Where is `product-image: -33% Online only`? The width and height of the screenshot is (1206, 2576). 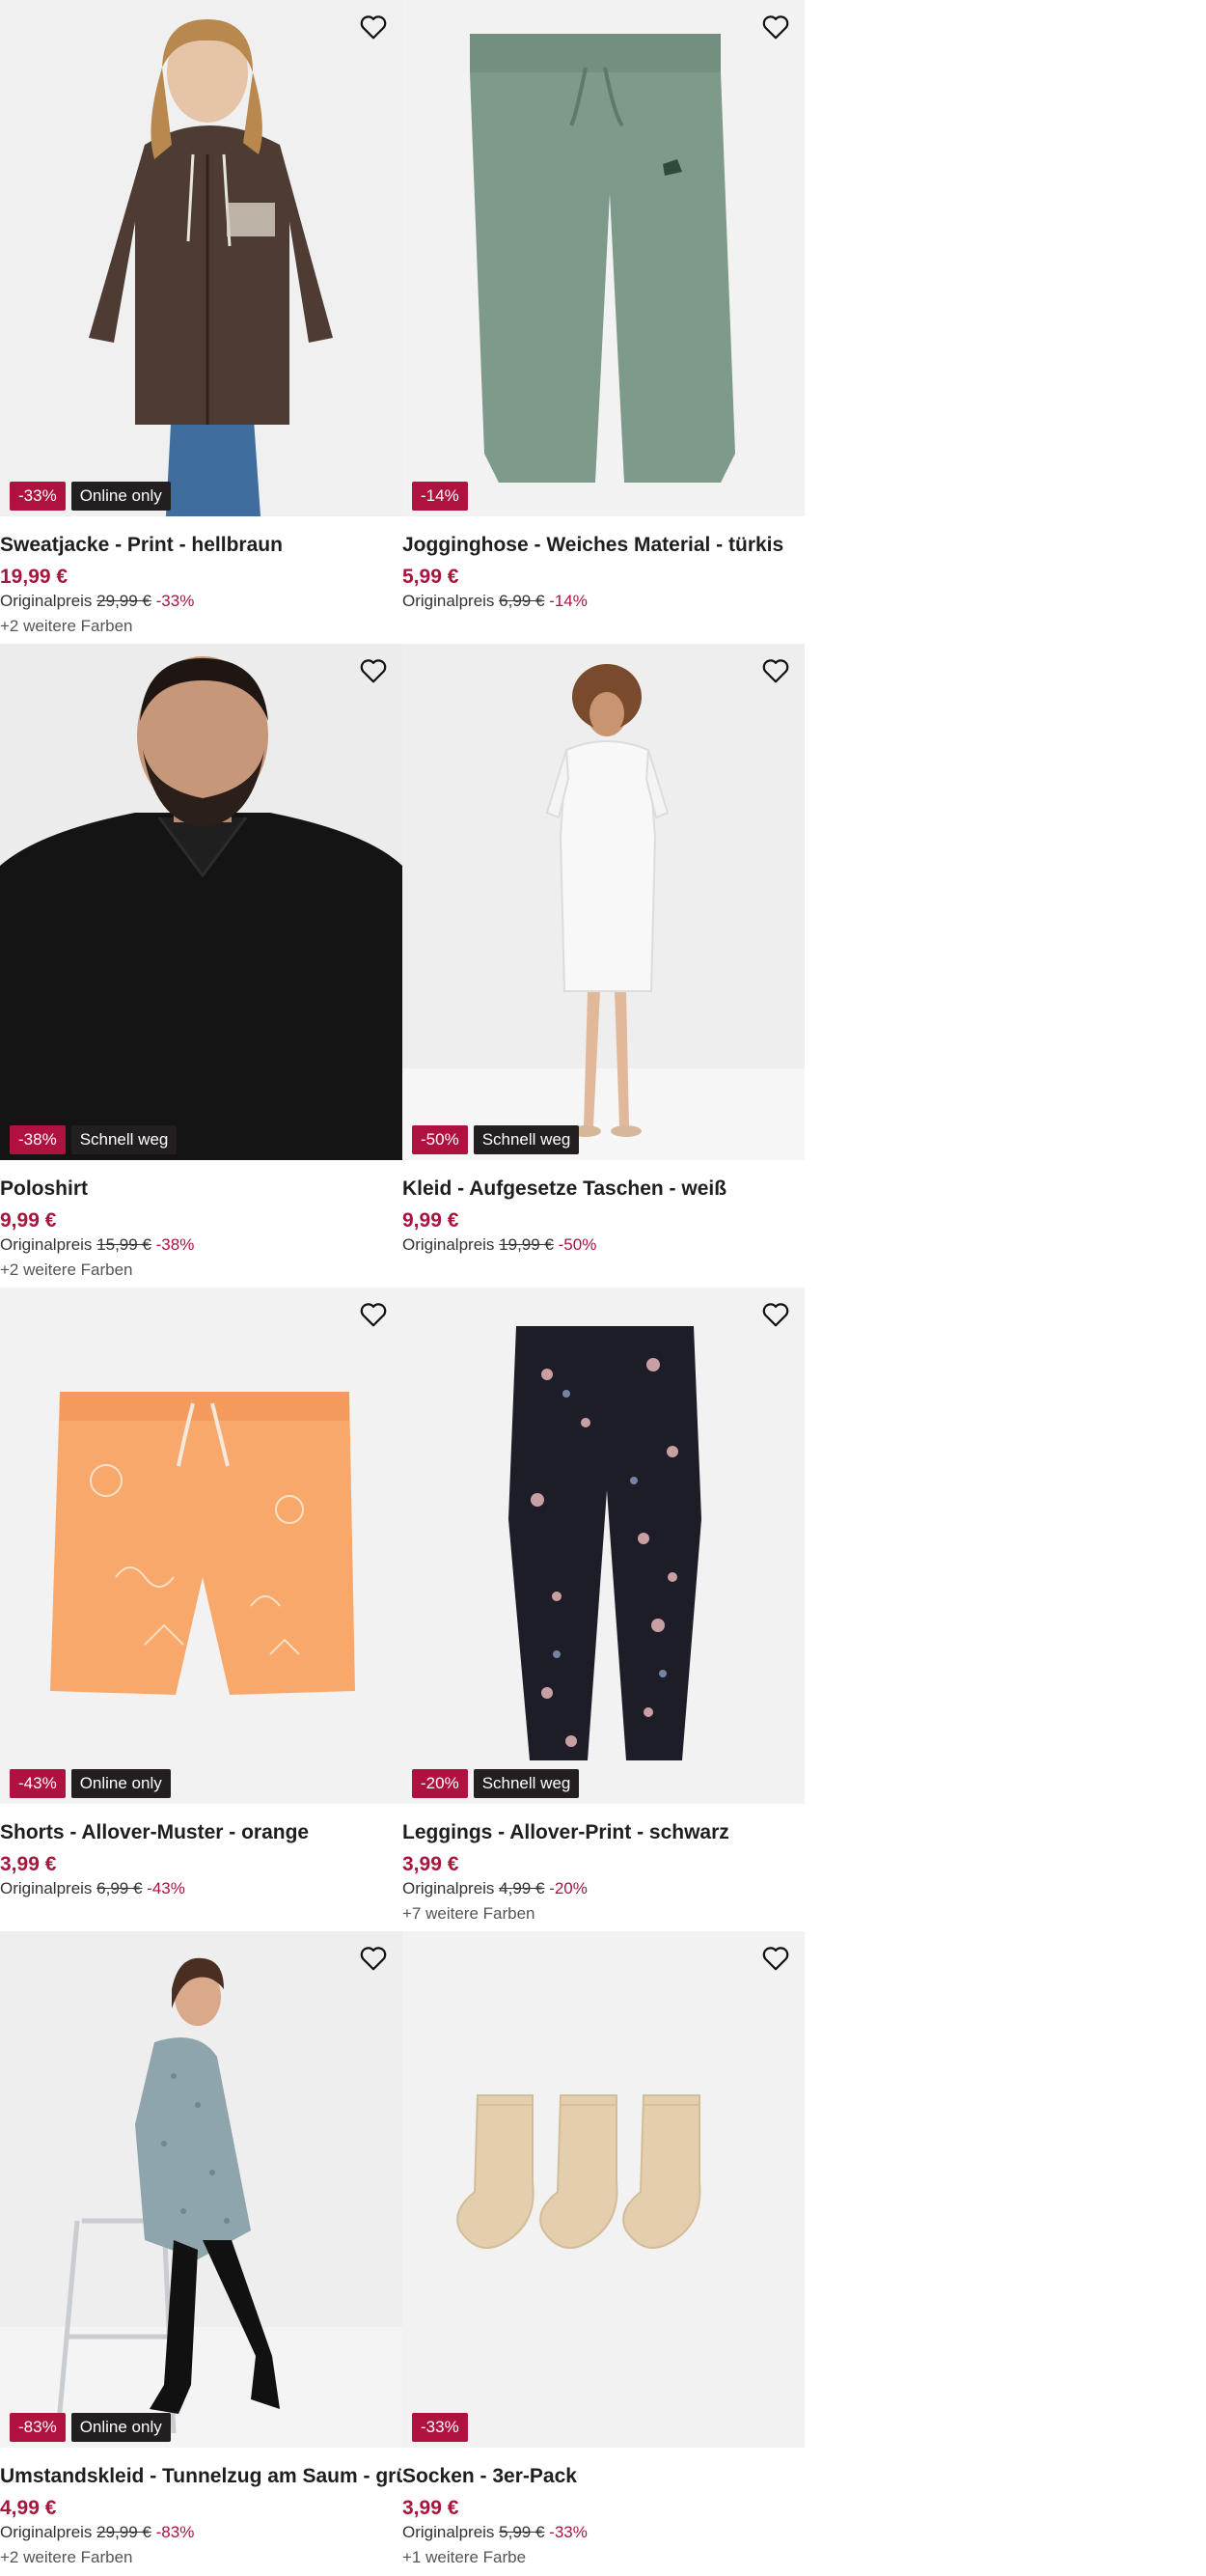
product-image: -33% Online only is located at coordinates (201, 258).